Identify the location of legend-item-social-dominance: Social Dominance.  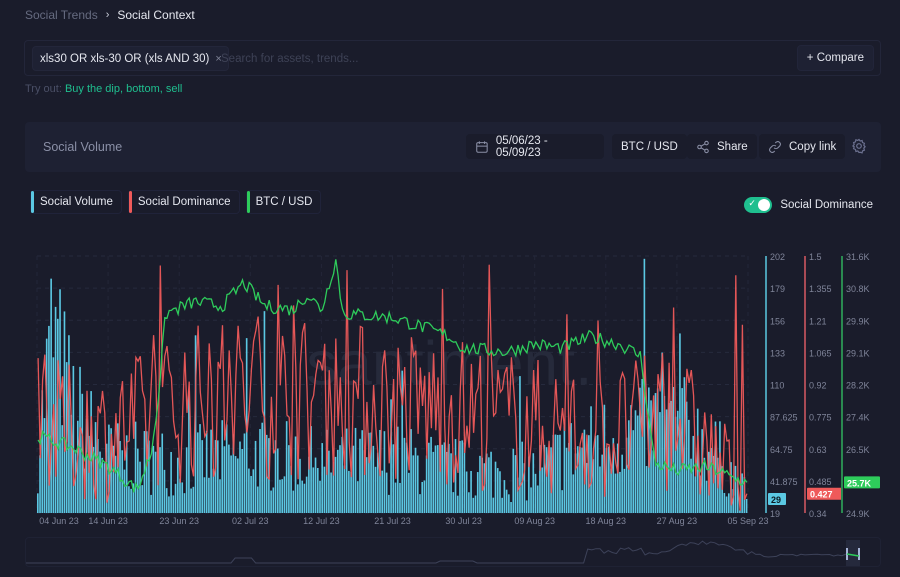
(183, 202).